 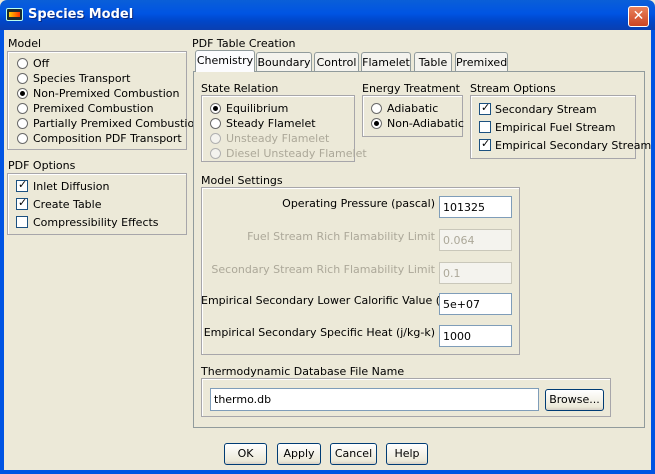 I want to click on specific-heat-input: 1000, so click(x=475, y=336).